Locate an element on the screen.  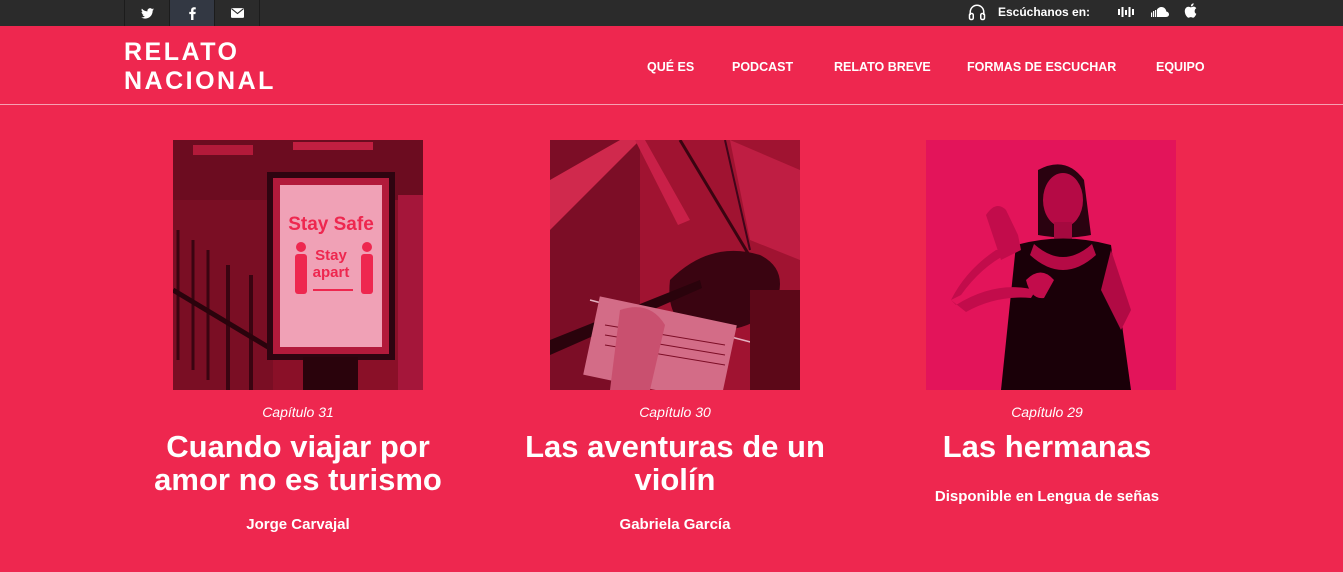
card-title-29: Las hermanas is located at coordinates (1047, 446).